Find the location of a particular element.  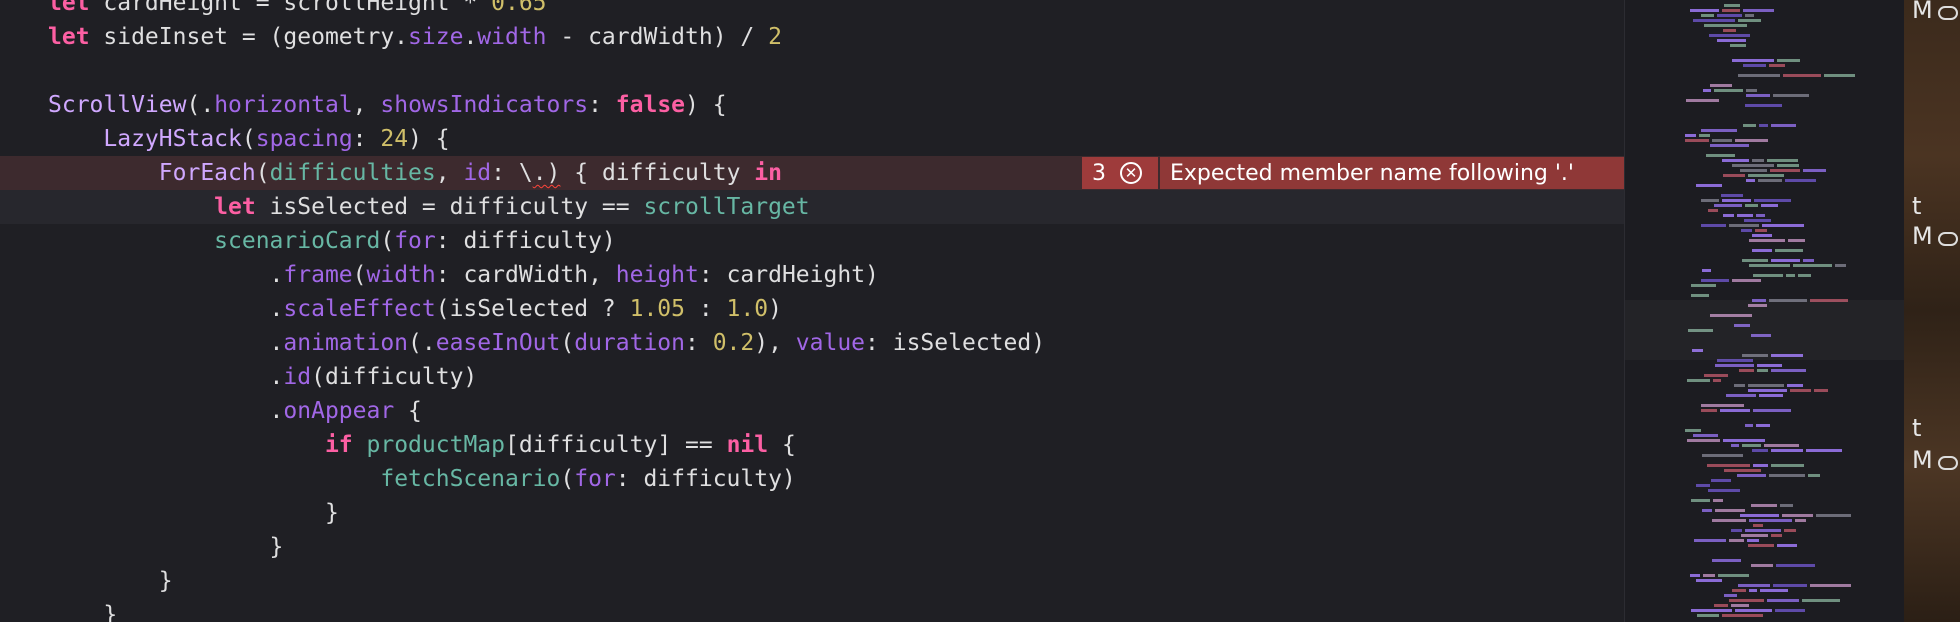

code-line-17: } is located at coordinates (812, 547).